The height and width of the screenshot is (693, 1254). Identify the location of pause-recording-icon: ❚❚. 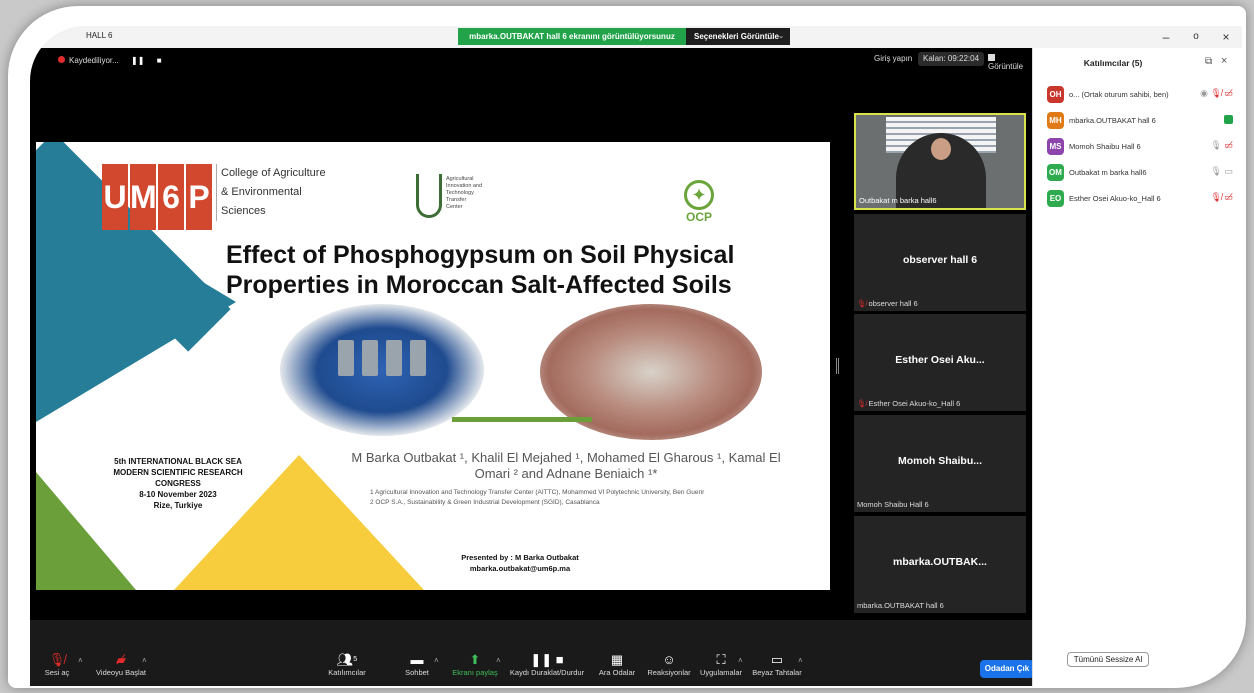
(137, 60).